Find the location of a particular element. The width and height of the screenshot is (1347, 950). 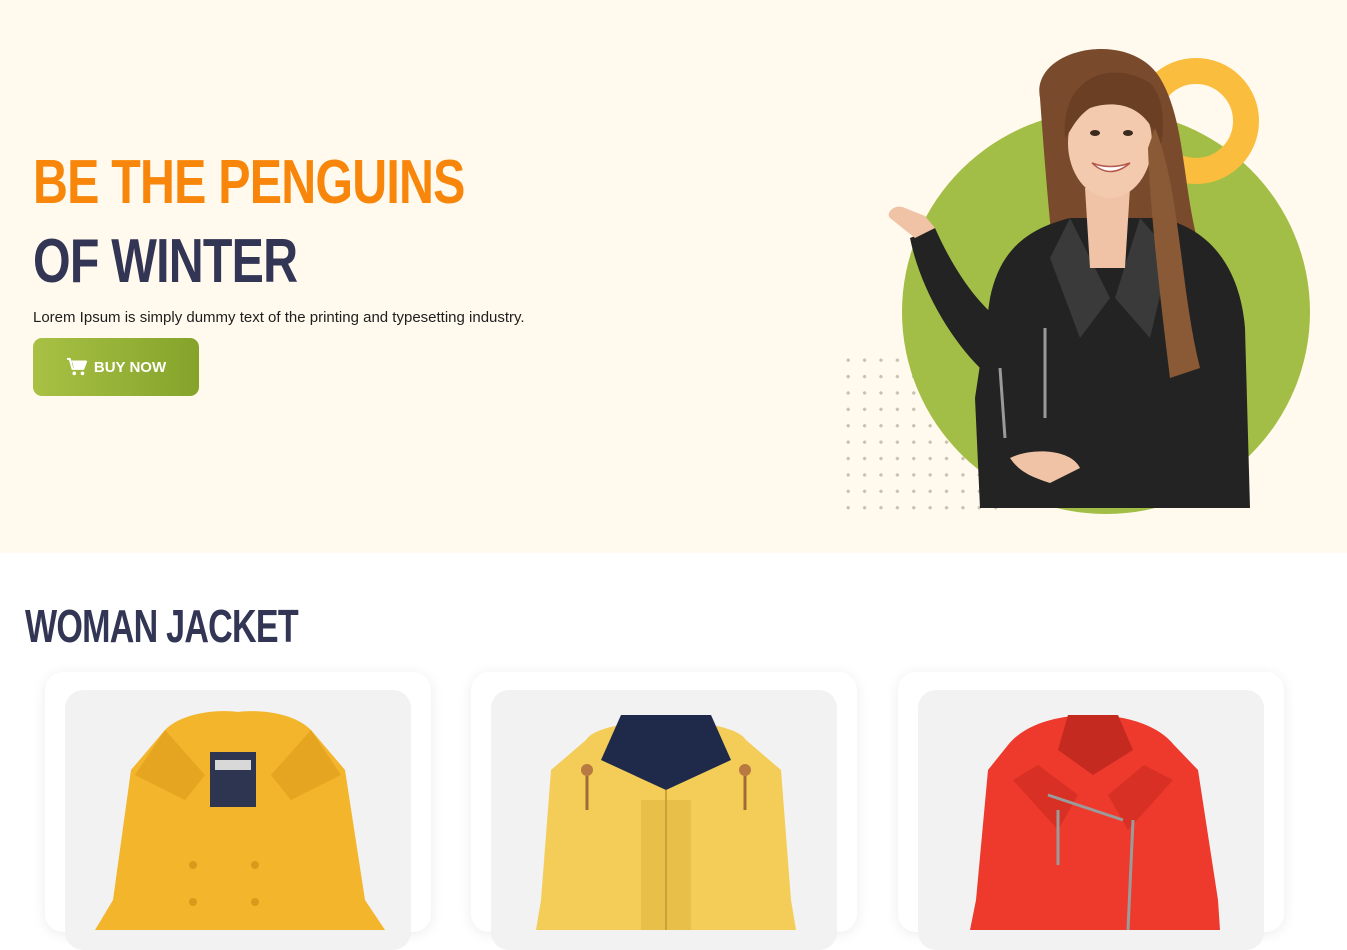

buy-now-label: BUY NOW is located at coordinates (130, 367).